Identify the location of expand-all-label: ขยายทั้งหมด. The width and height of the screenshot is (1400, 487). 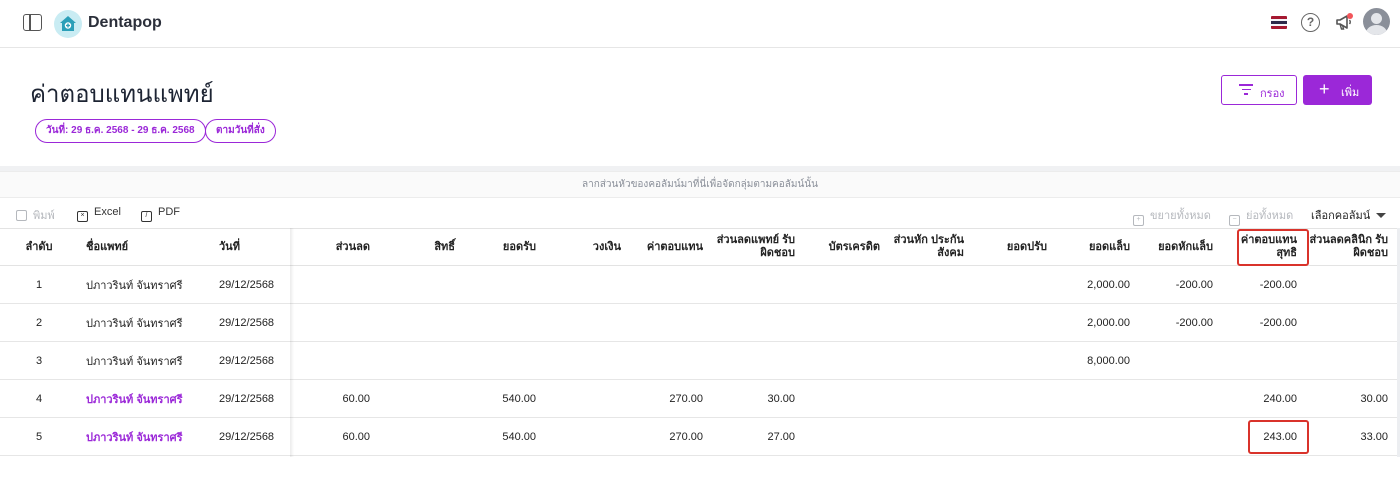
(1180, 216).